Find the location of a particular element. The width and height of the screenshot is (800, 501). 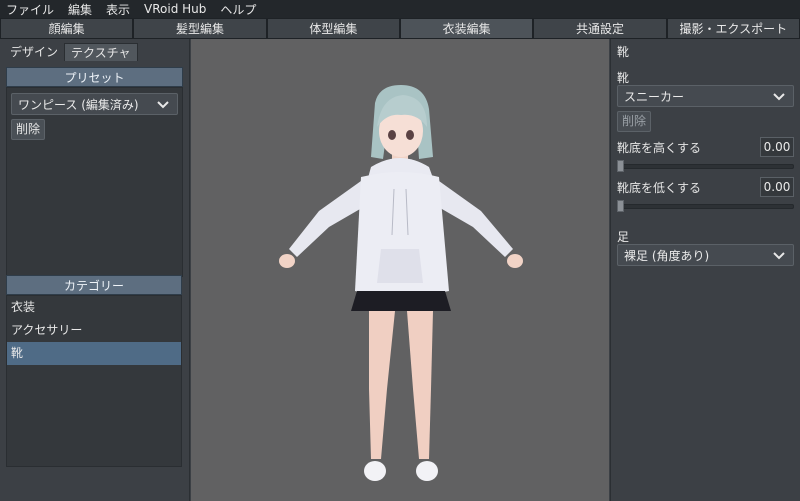

sole-high-input: 0.00 is located at coordinates (777, 147).